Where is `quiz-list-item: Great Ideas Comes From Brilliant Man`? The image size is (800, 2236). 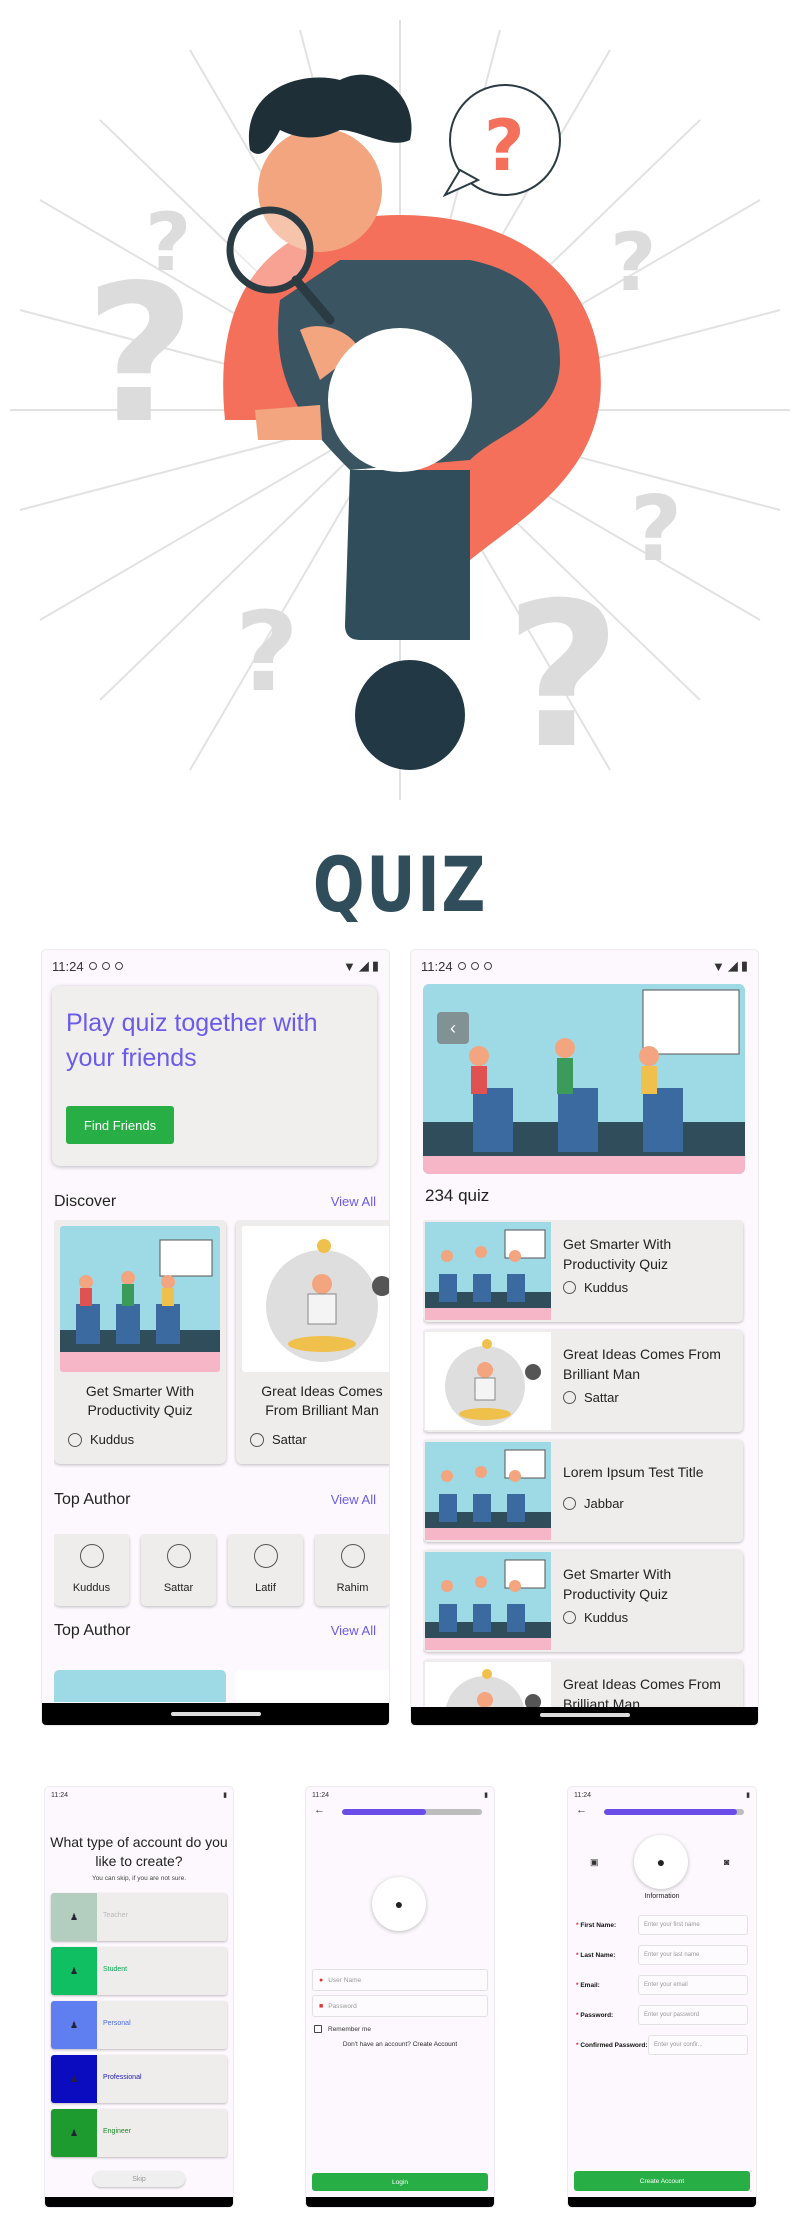 quiz-list-item: Great Ideas Comes From Brilliant Man is located at coordinates (583, 1685).